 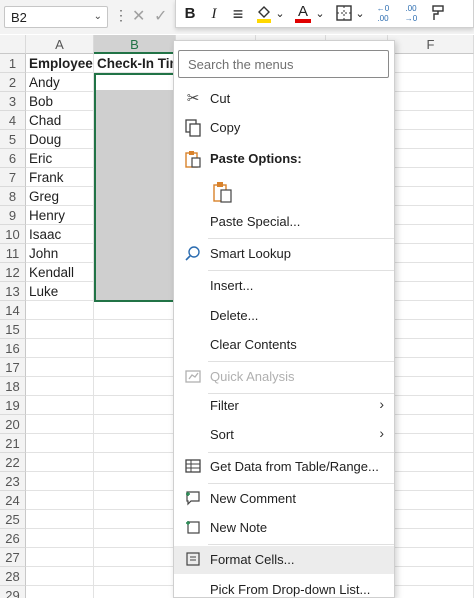 I want to click on cell-f9, so click(x=431, y=215).